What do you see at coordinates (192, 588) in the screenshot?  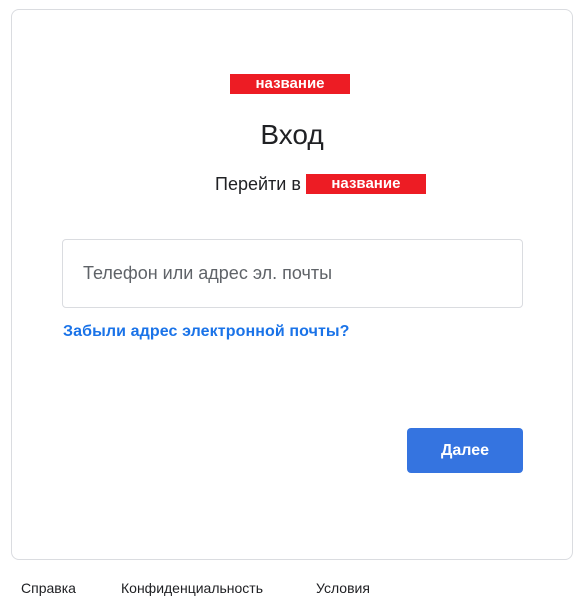 I see `footer-privacy-link: Конфиденциальность` at bounding box center [192, 588].